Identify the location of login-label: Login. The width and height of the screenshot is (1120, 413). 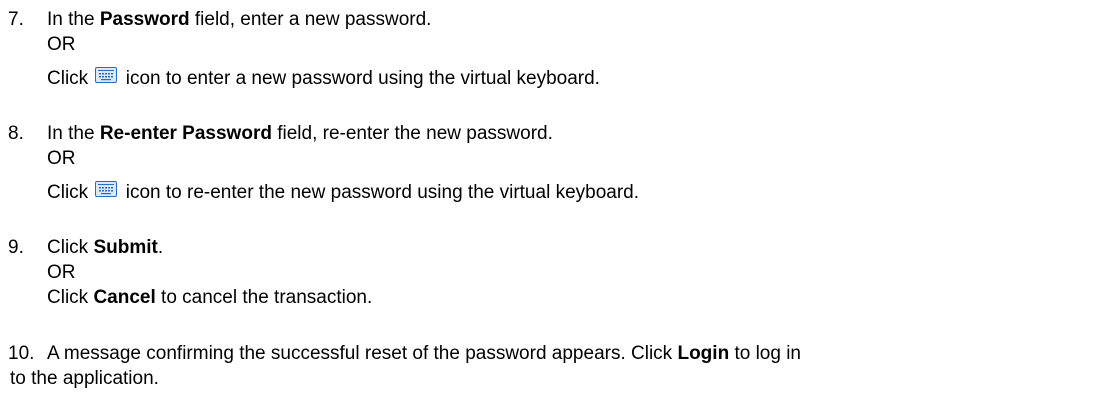
(703, 353).